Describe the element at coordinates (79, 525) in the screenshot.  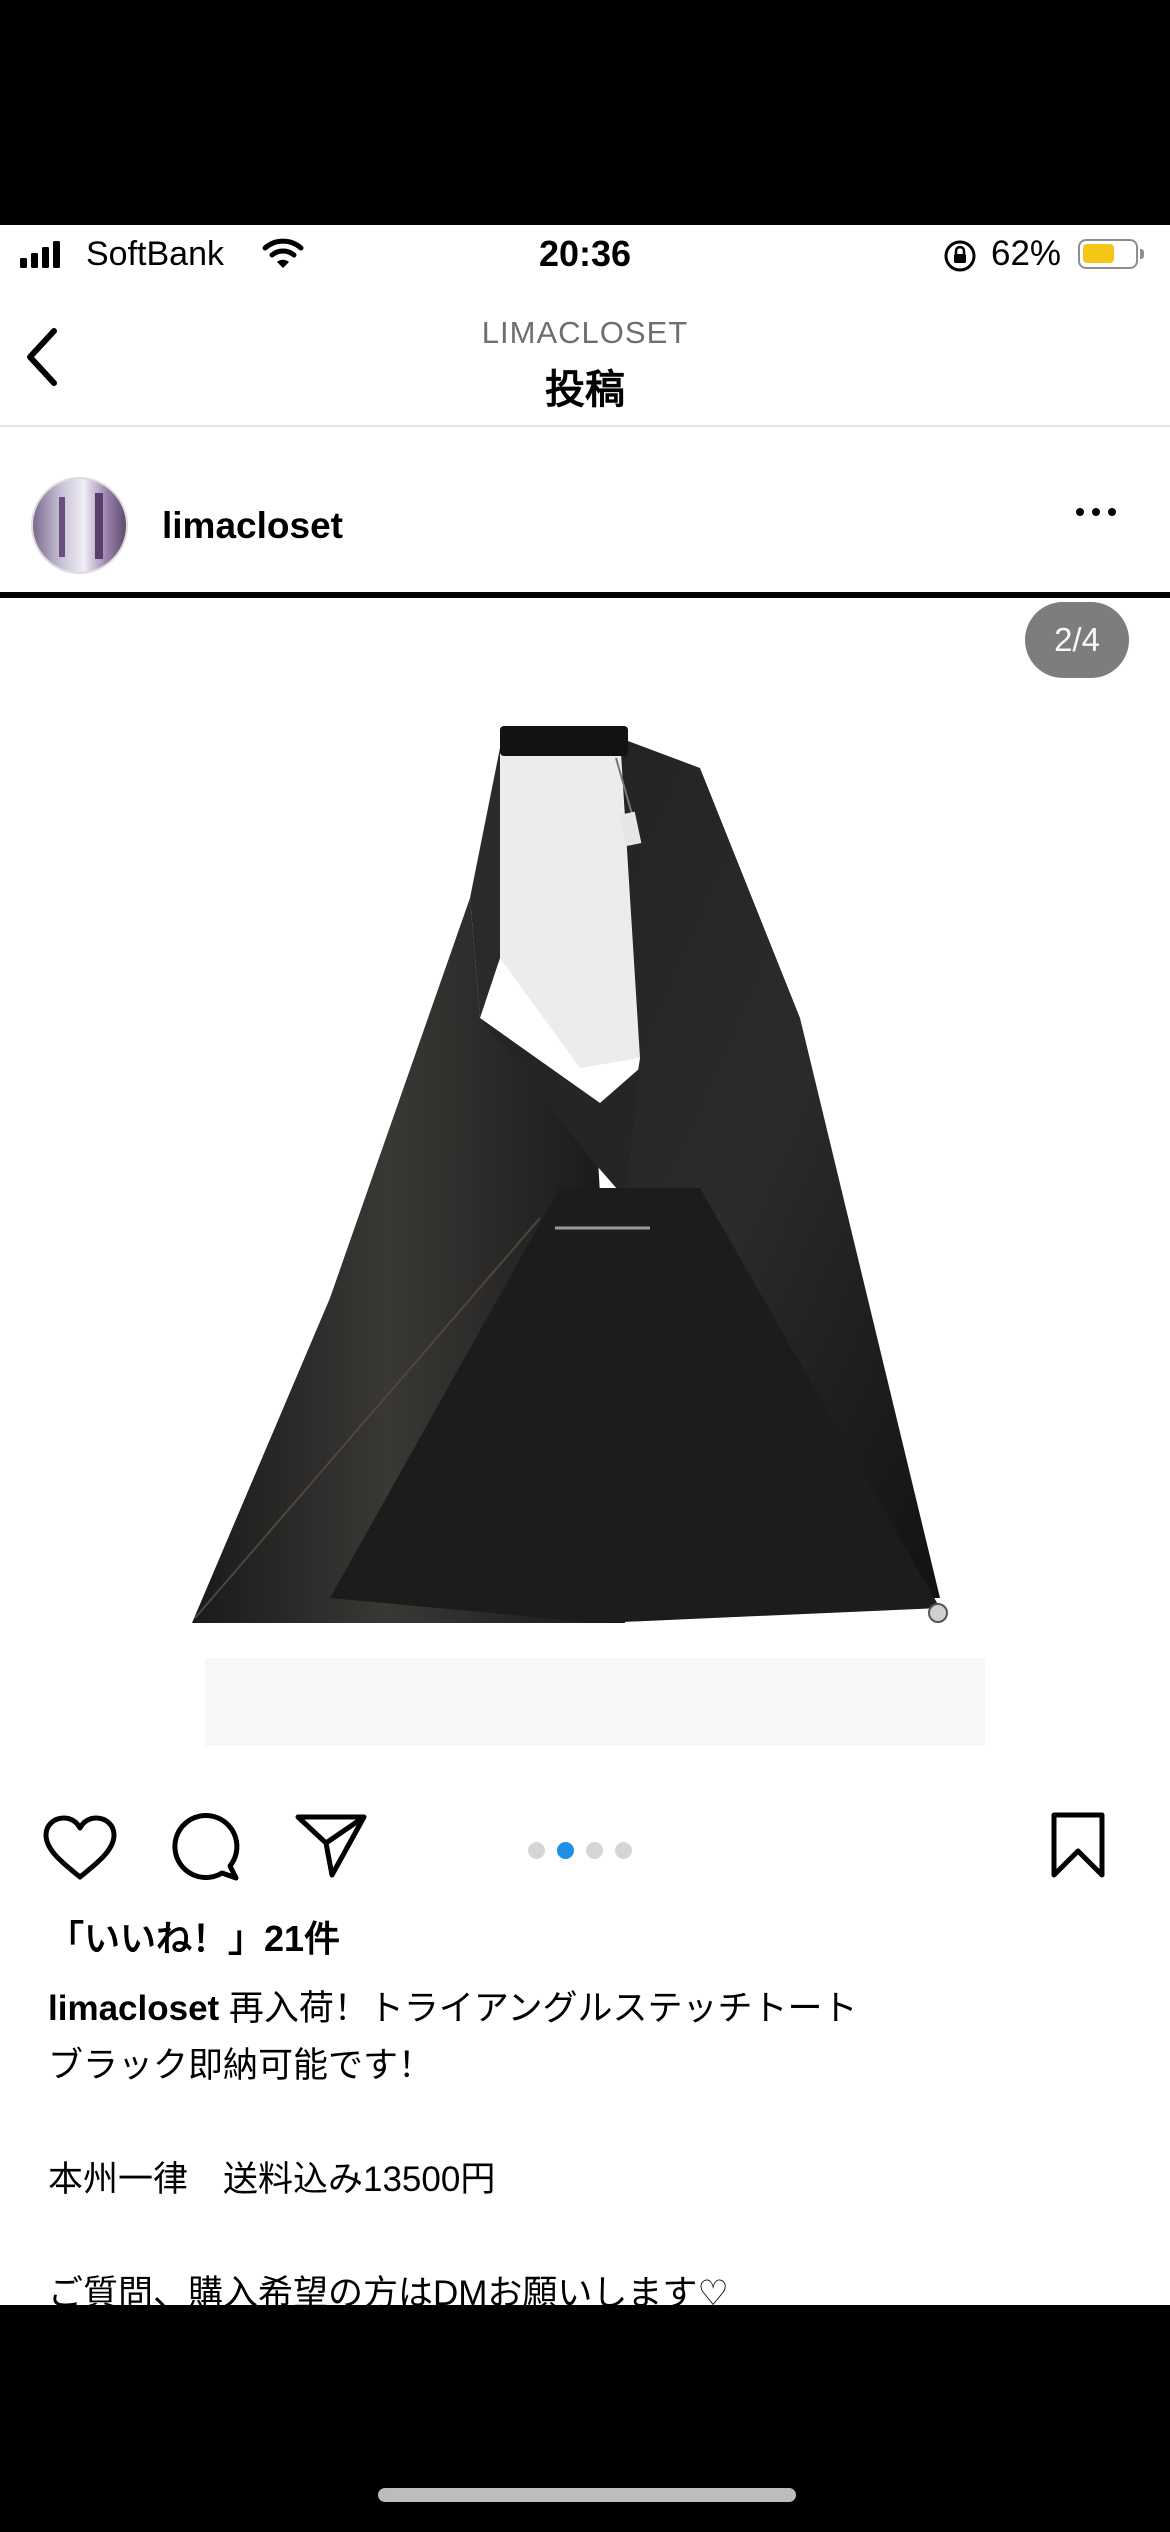
I see `avatar` at that location.